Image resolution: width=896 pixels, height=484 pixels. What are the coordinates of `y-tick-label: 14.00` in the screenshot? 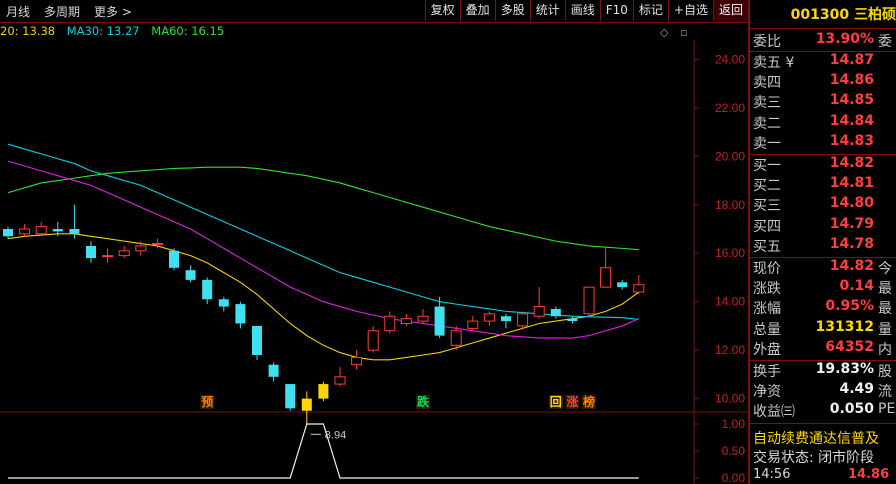 It's located at (730, 302).